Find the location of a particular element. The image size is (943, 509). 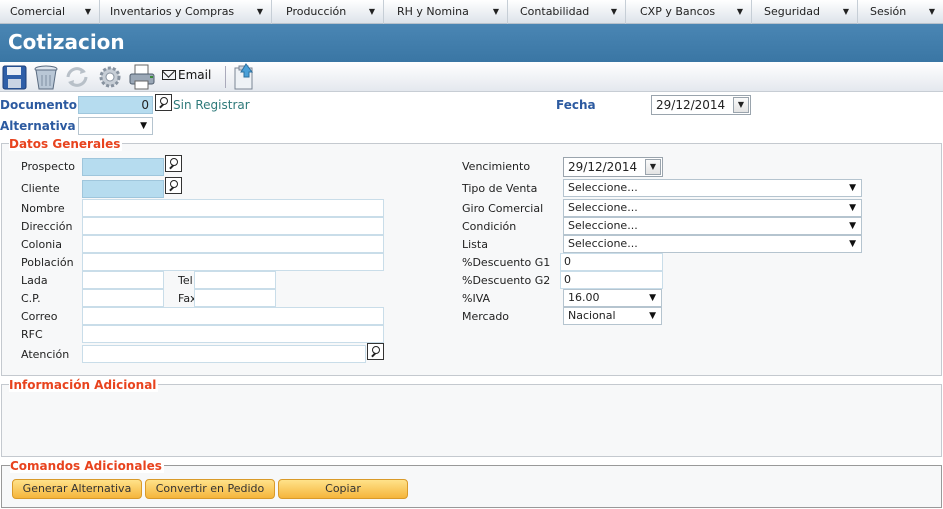

direccion-label: Dirección is located at coordinates (47, 226).